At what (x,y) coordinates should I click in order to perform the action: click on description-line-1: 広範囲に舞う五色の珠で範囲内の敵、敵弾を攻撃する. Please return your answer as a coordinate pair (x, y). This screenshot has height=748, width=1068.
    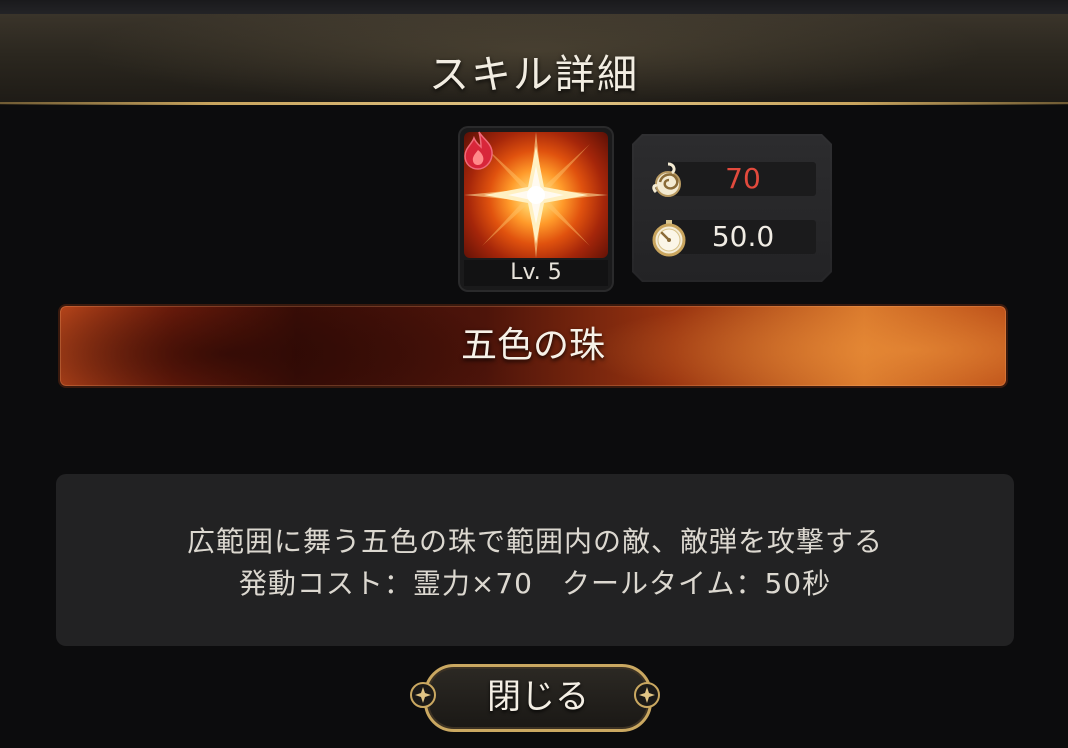
    Looking at the image, I should click on (534, 541).